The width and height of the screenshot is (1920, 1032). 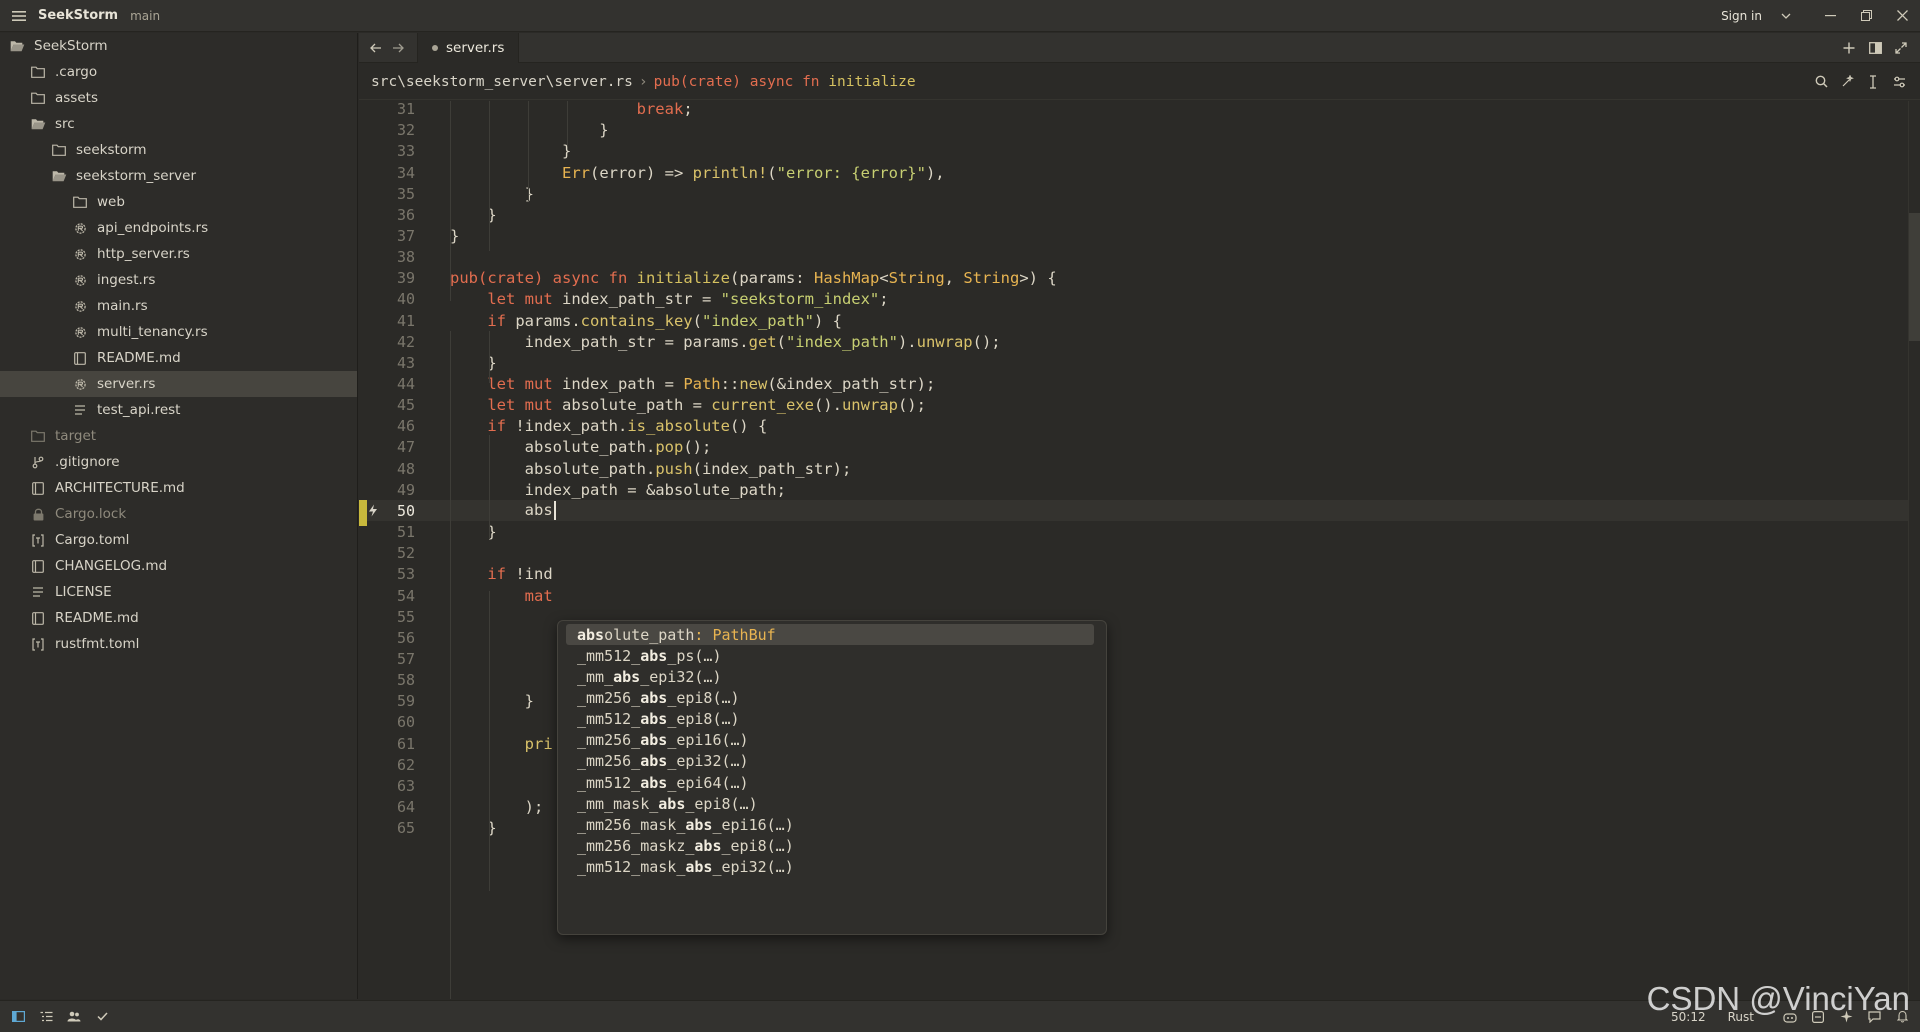 I want to click on line-number: 45, so click(x=405, y=405).